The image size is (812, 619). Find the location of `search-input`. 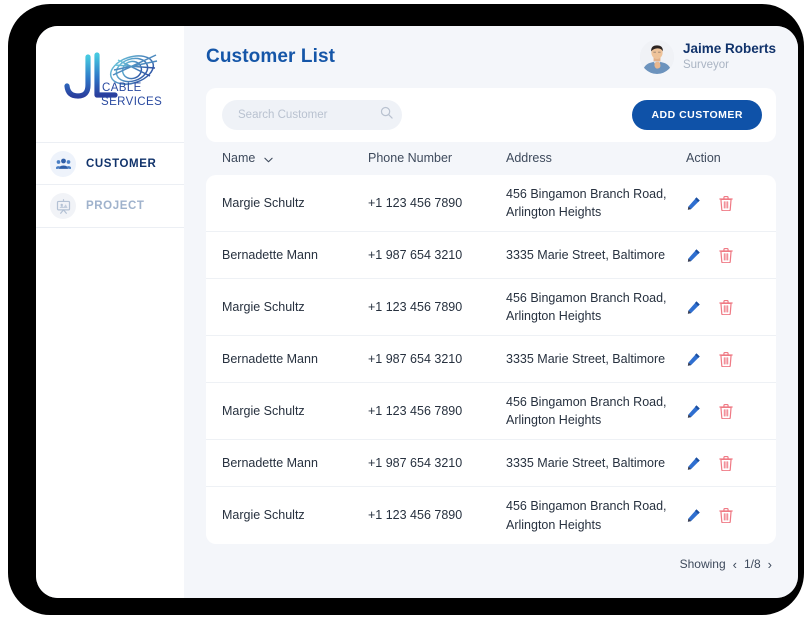

search-input is located at coordinates (308, 115).